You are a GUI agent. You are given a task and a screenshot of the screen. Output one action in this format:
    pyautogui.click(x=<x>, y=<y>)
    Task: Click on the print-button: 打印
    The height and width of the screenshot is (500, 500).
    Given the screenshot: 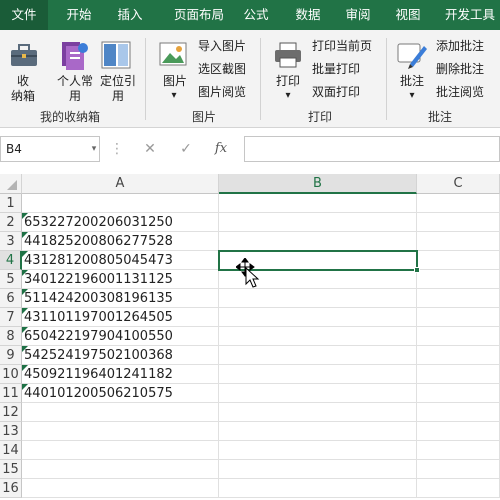 What is the action you would take?
    pyautogui.click(x=288, y=81)
    